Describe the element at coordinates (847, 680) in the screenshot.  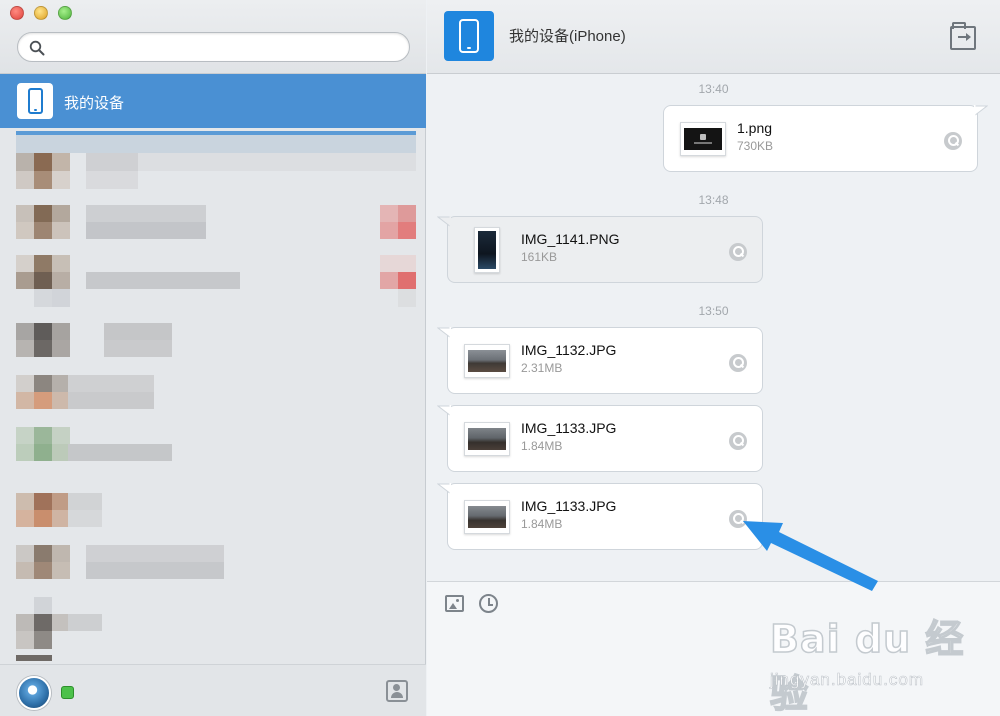
I see `watermark-url: jingyan.baidu.com` at that location.